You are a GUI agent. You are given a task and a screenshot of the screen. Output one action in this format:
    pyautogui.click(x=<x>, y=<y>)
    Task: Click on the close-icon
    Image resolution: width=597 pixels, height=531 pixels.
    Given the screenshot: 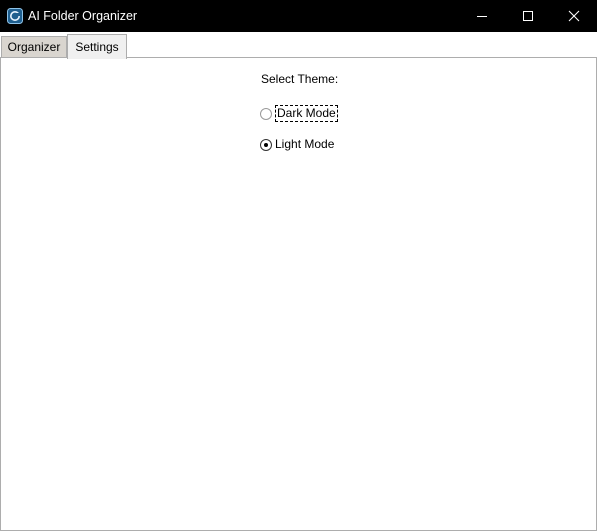 What is the action you would take?
    pyautogui.click(x=574, y=16)
    